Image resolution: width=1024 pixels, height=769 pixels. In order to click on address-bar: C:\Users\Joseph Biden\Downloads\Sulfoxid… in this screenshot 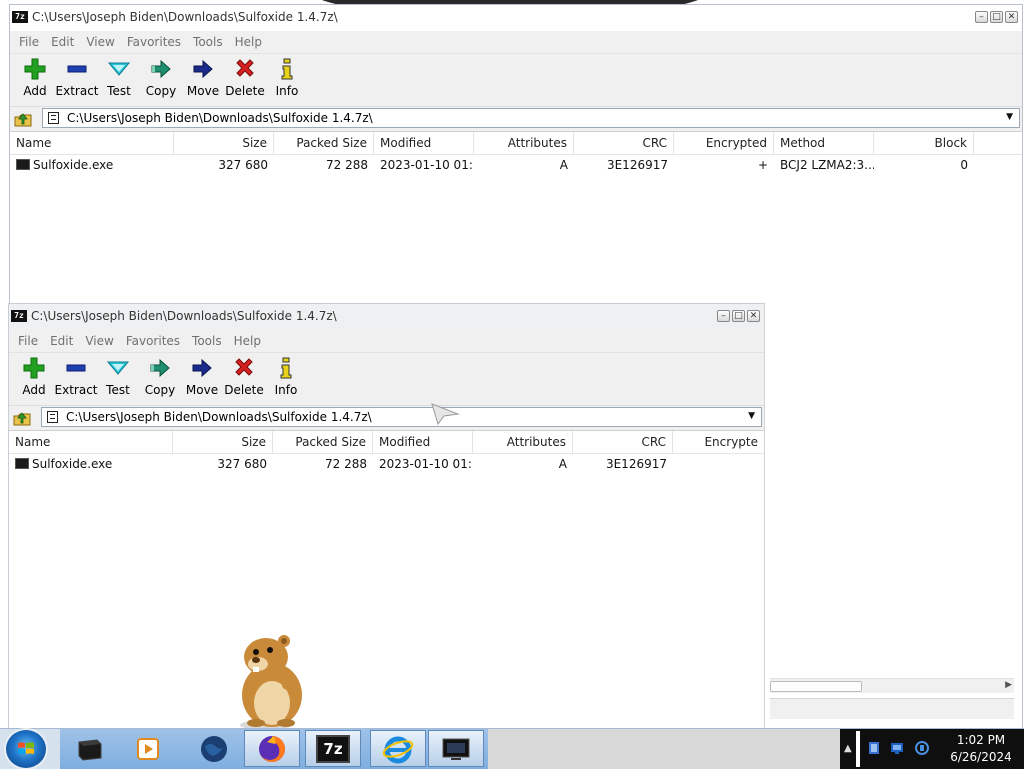, I will do `click(516, 119)`.